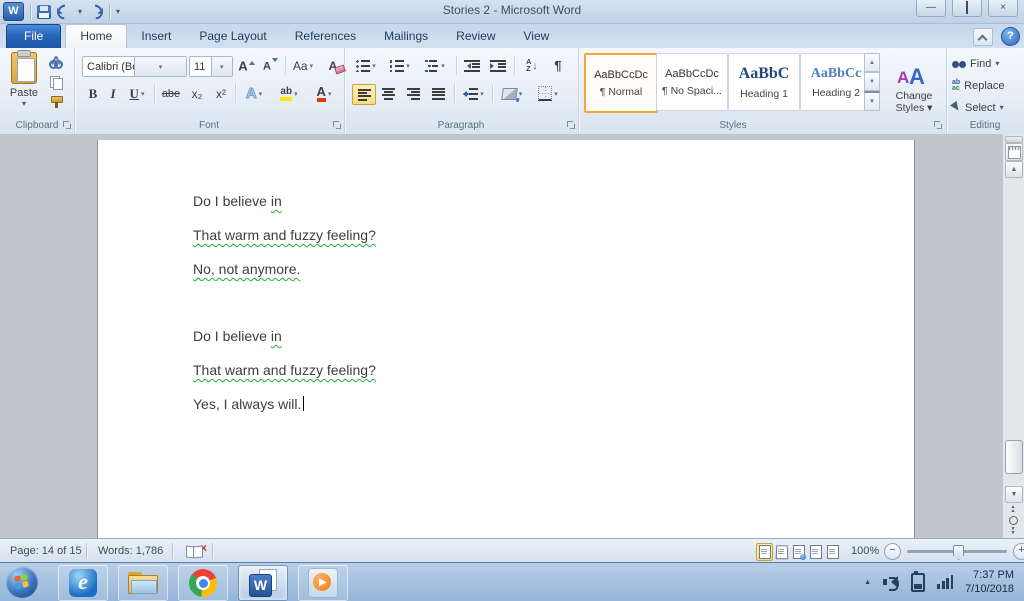 Image resolution: width=1024 pixels, height=601 pixels. Describe the element at coordinates (24, 103) in the screenshot. I see `paste-dropdown-icon: ▾` at that location.